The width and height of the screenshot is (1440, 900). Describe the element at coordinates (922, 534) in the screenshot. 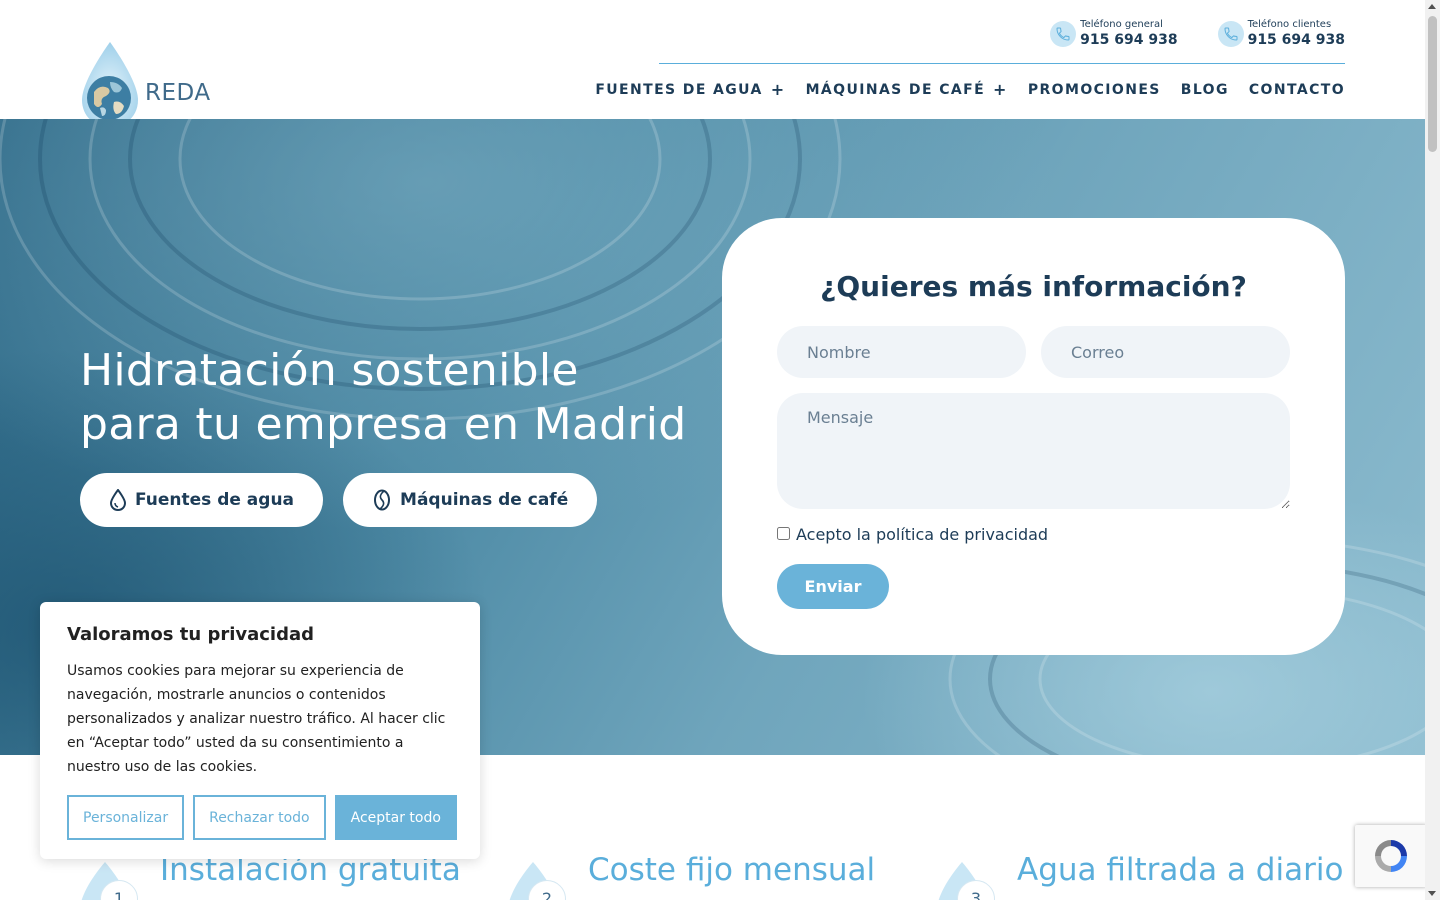

I see `privacy-label: Acepto la política de privacidad` at that location.